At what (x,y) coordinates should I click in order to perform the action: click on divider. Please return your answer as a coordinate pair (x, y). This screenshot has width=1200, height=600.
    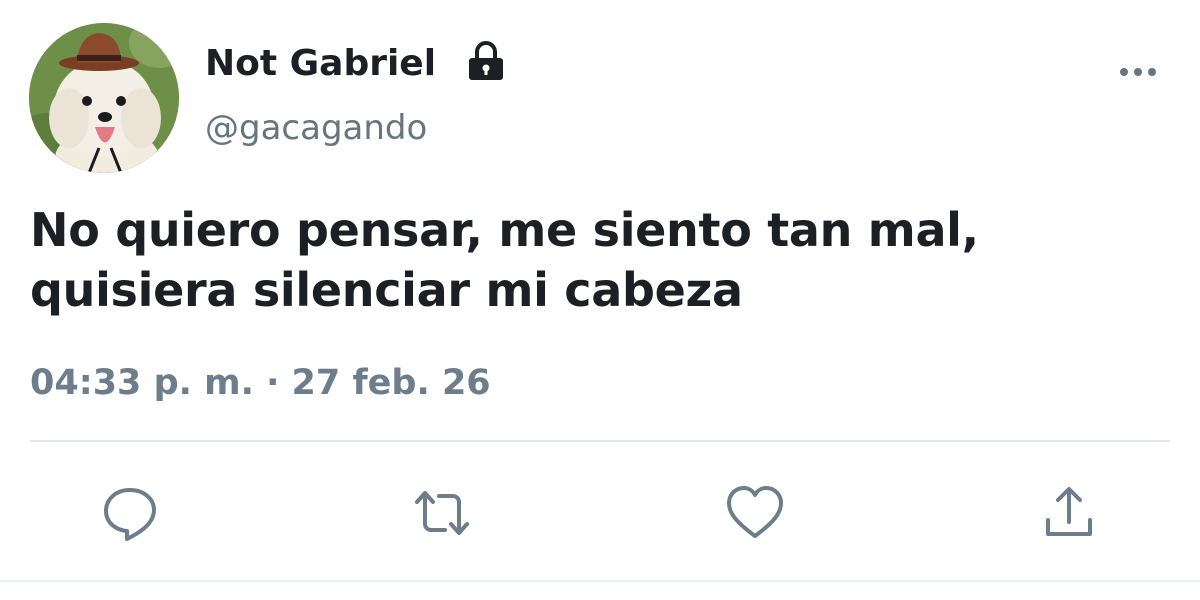
    Looking at the image, I should click on (600, 441).